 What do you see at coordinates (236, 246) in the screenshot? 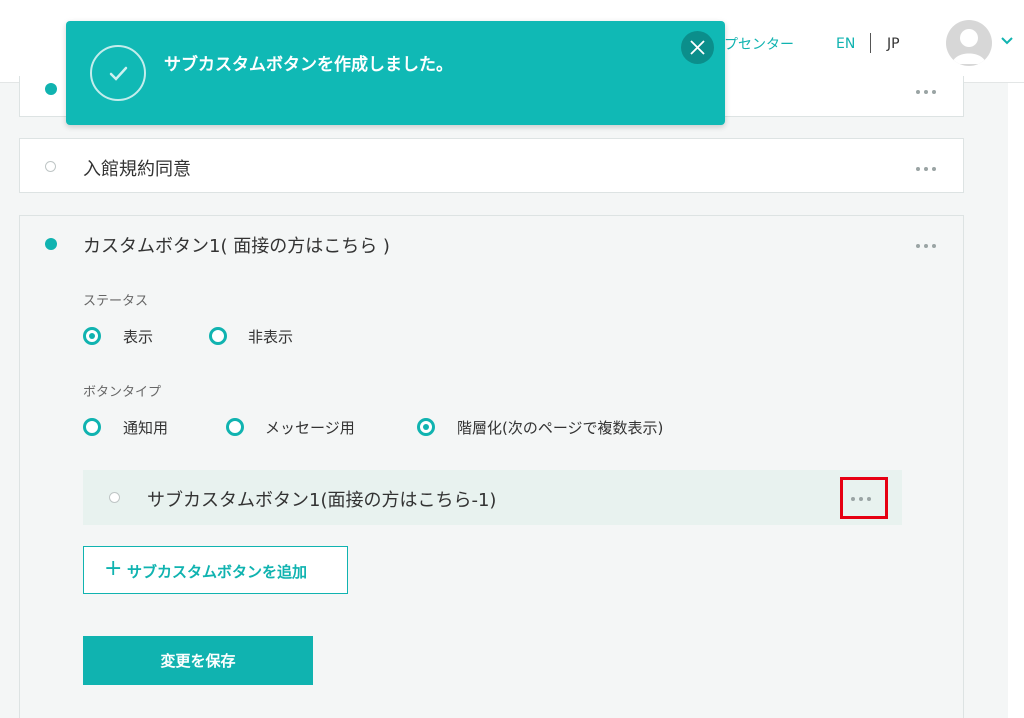
I see `item-title: カスタムボタン1( 面接の方はこちら )` at bounding box center [236, 246].